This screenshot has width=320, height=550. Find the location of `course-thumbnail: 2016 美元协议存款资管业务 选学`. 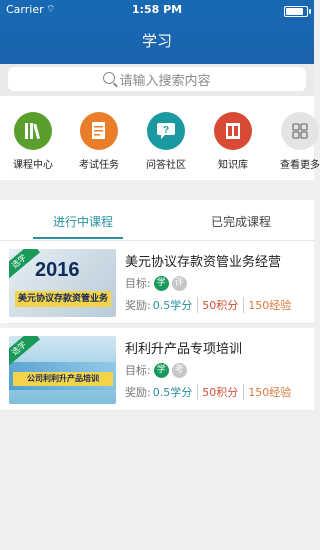

course-thumbnail: 2016 美元协议存款资管业务 选学 is located at coordinates (62, 283).